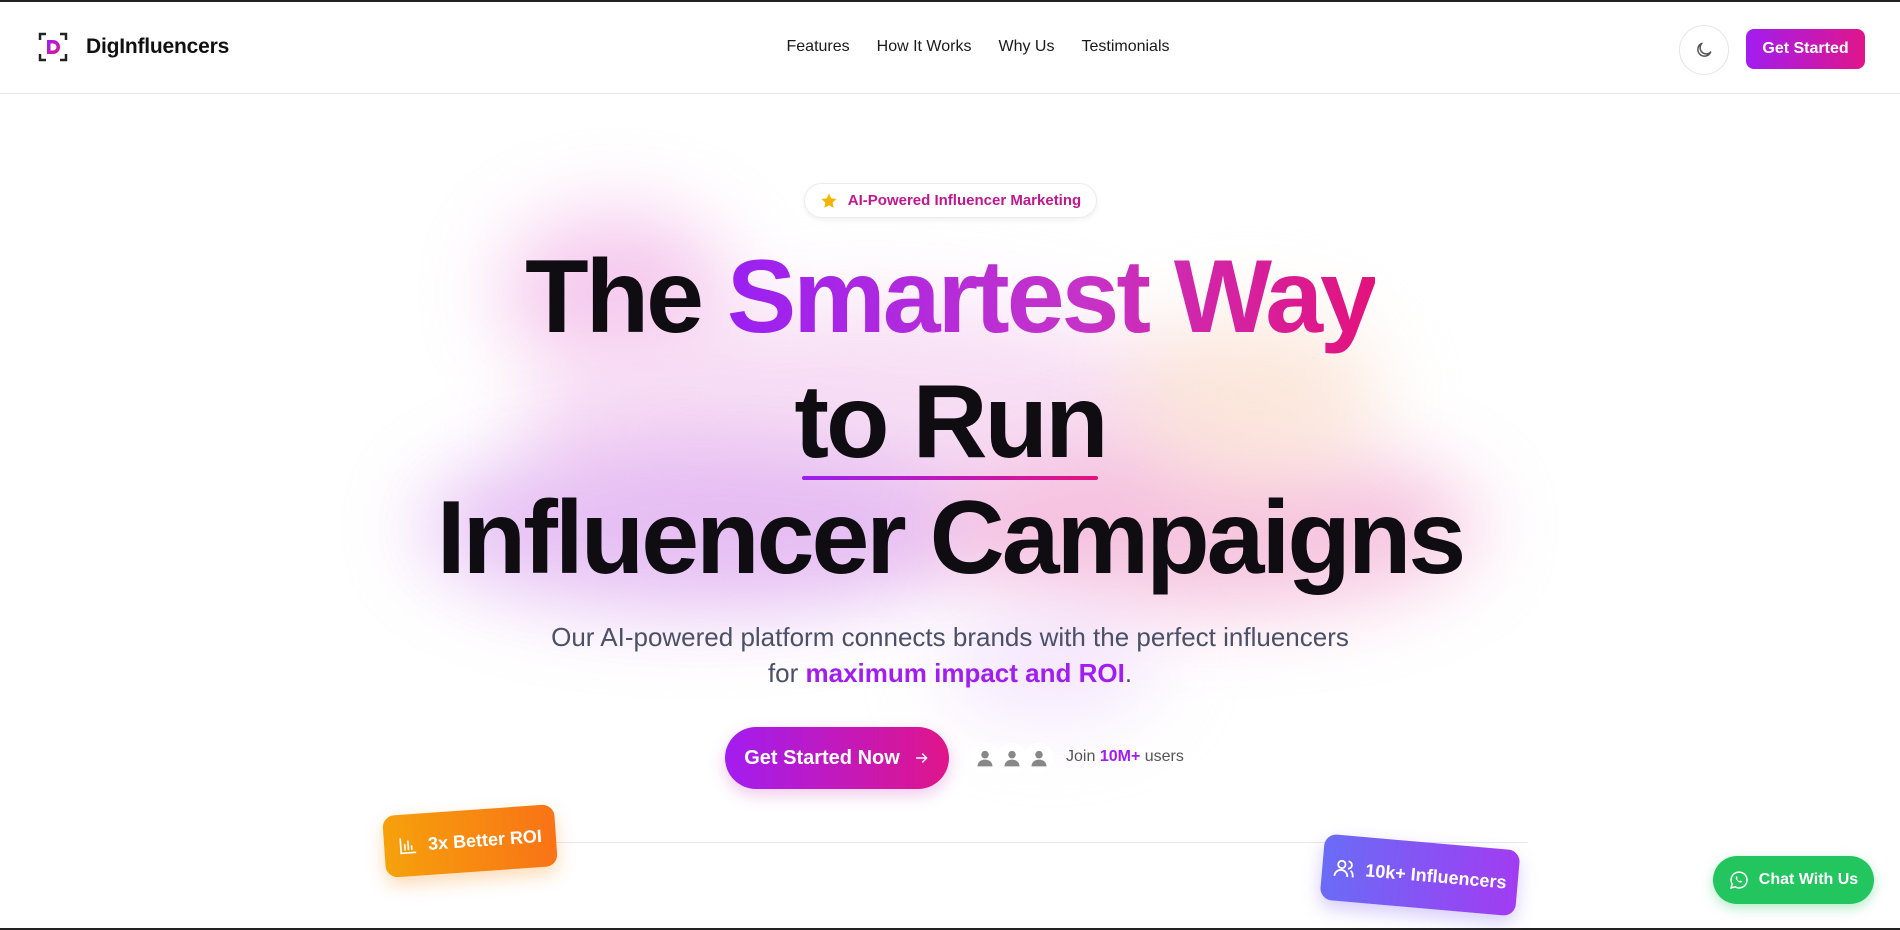  I want to click on bar-chart-icon, so click(408, 846).